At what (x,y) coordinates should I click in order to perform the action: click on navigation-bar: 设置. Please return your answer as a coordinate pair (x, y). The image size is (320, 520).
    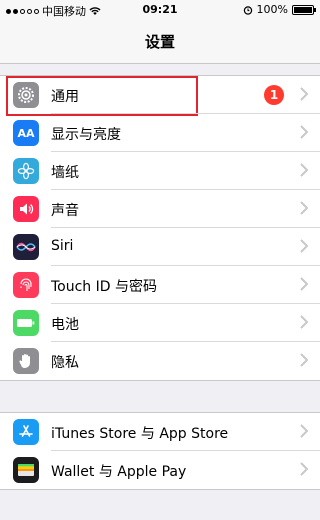
    Looking at the image, I should click on (160, 42).